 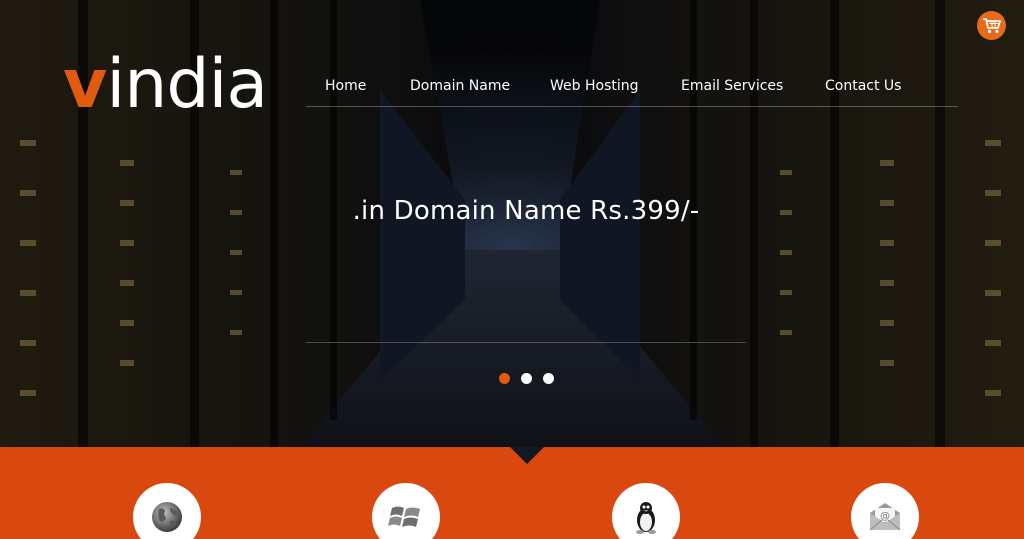 I want to click on hero-headline: .in Domain Name Rs.399/-, so click(x=526, y=211).